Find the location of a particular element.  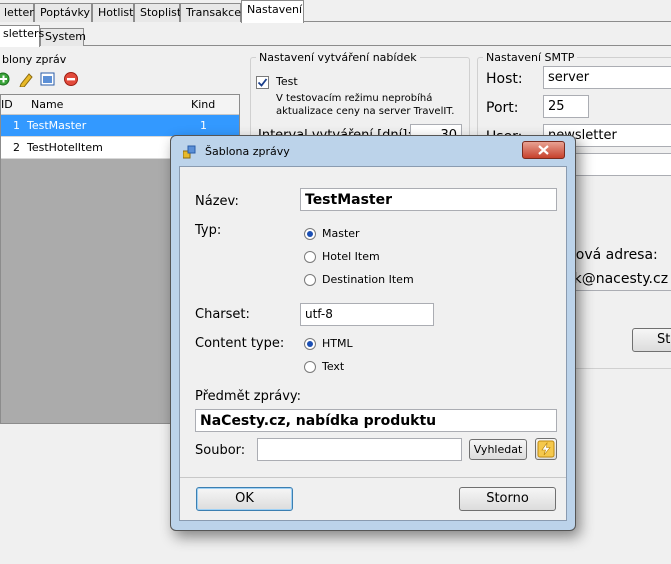

test-description-1: V testovacím režimu neprobíhá is located at coordinates (354, 98).